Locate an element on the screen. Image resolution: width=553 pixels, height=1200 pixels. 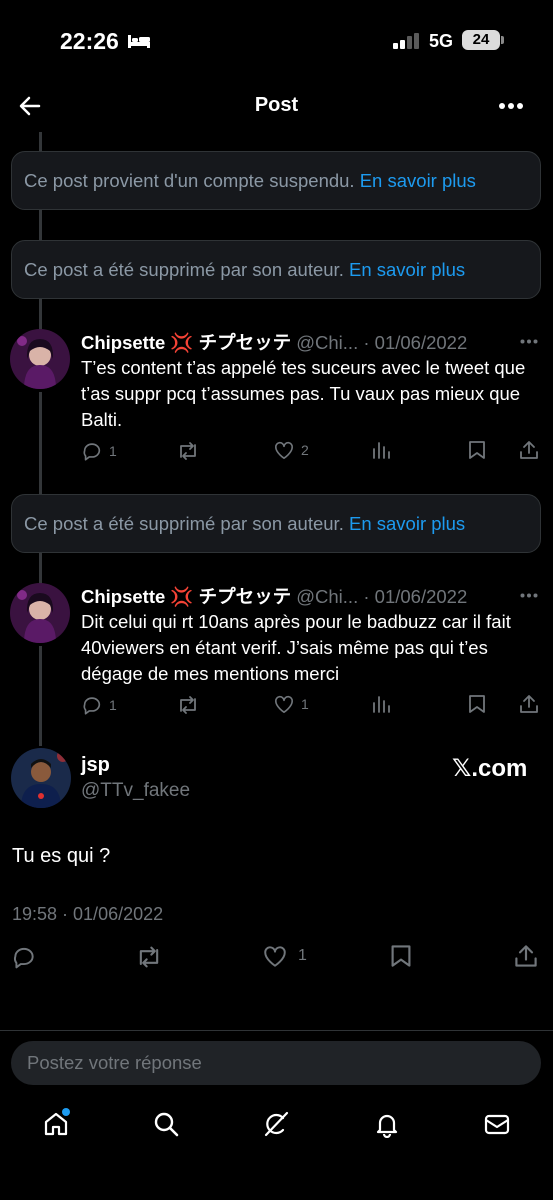
avatar-image is located at coordinates (41, 778).